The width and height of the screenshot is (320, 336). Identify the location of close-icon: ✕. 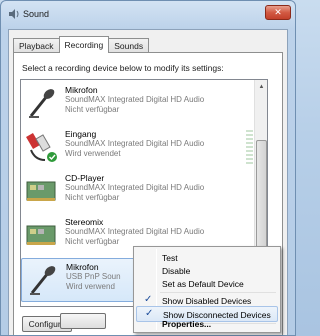
(278, 12).